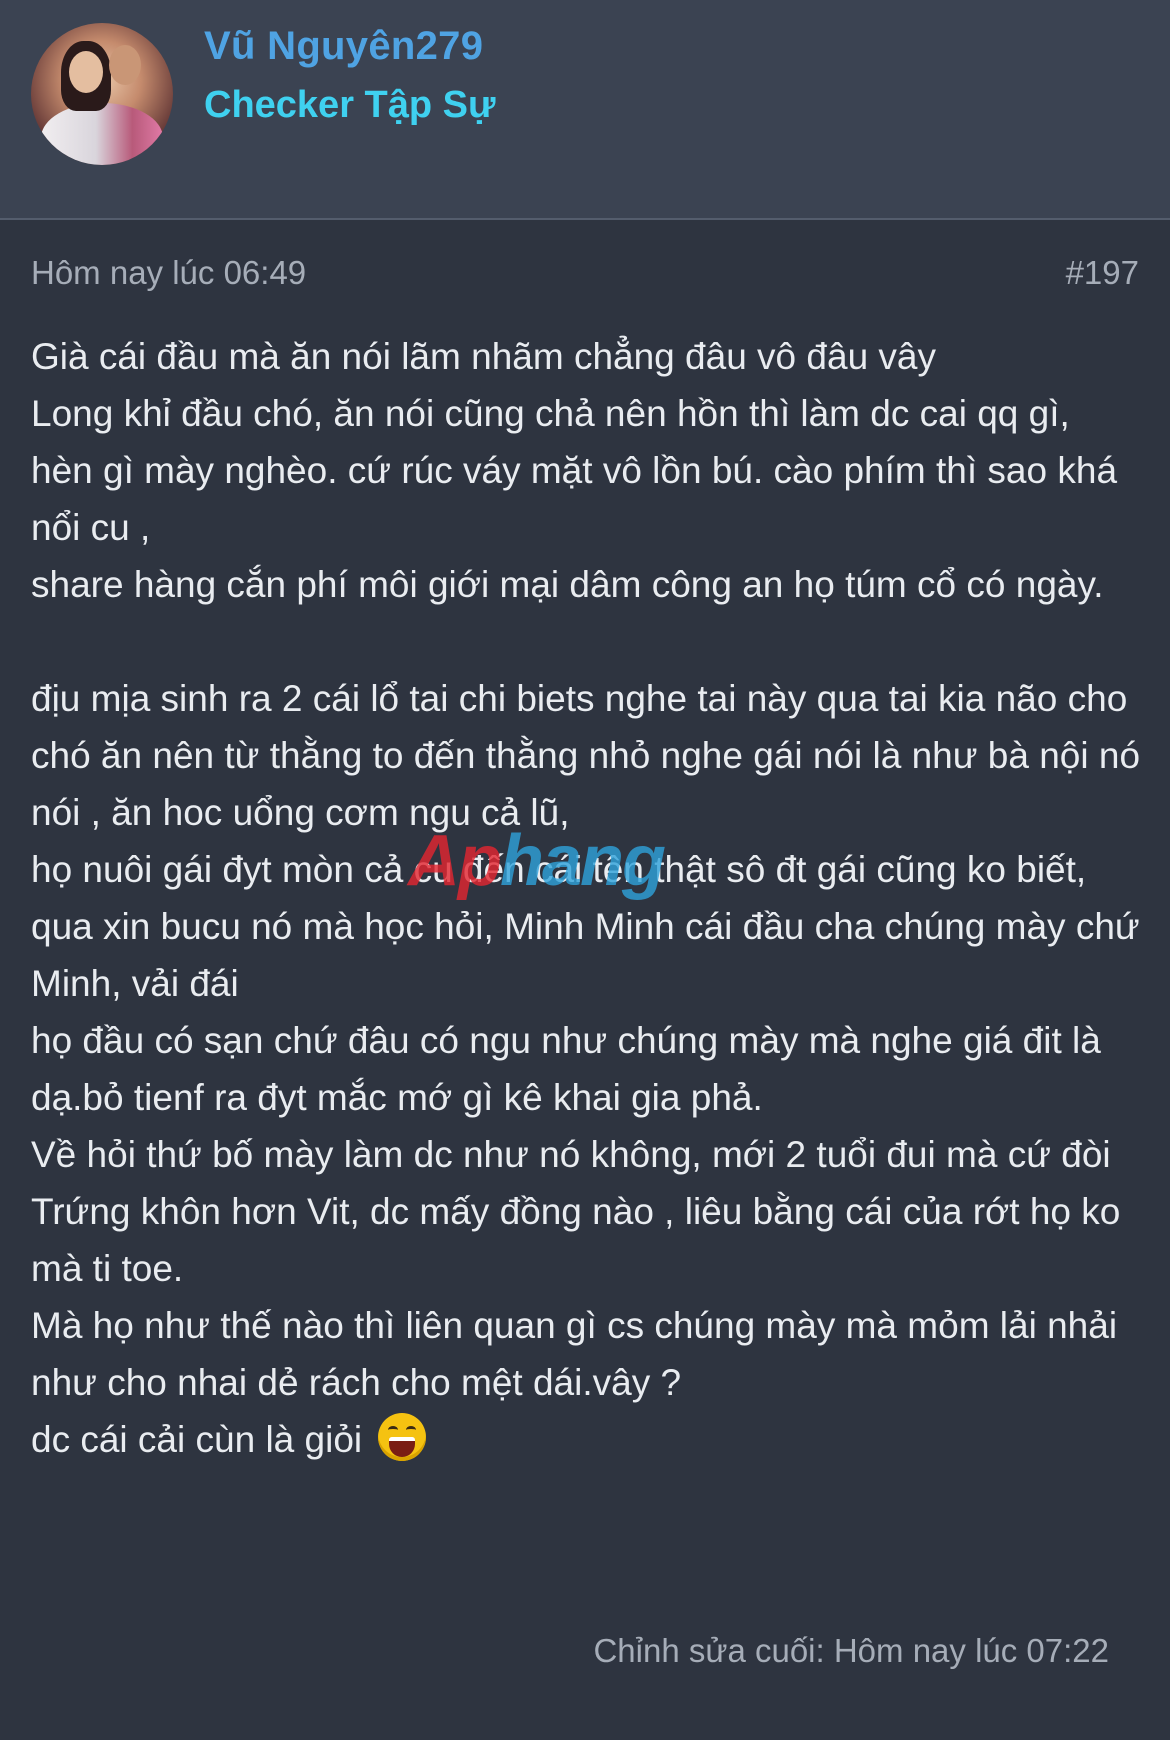  I want to click on post-number-link: #197, so click(1102, 273).